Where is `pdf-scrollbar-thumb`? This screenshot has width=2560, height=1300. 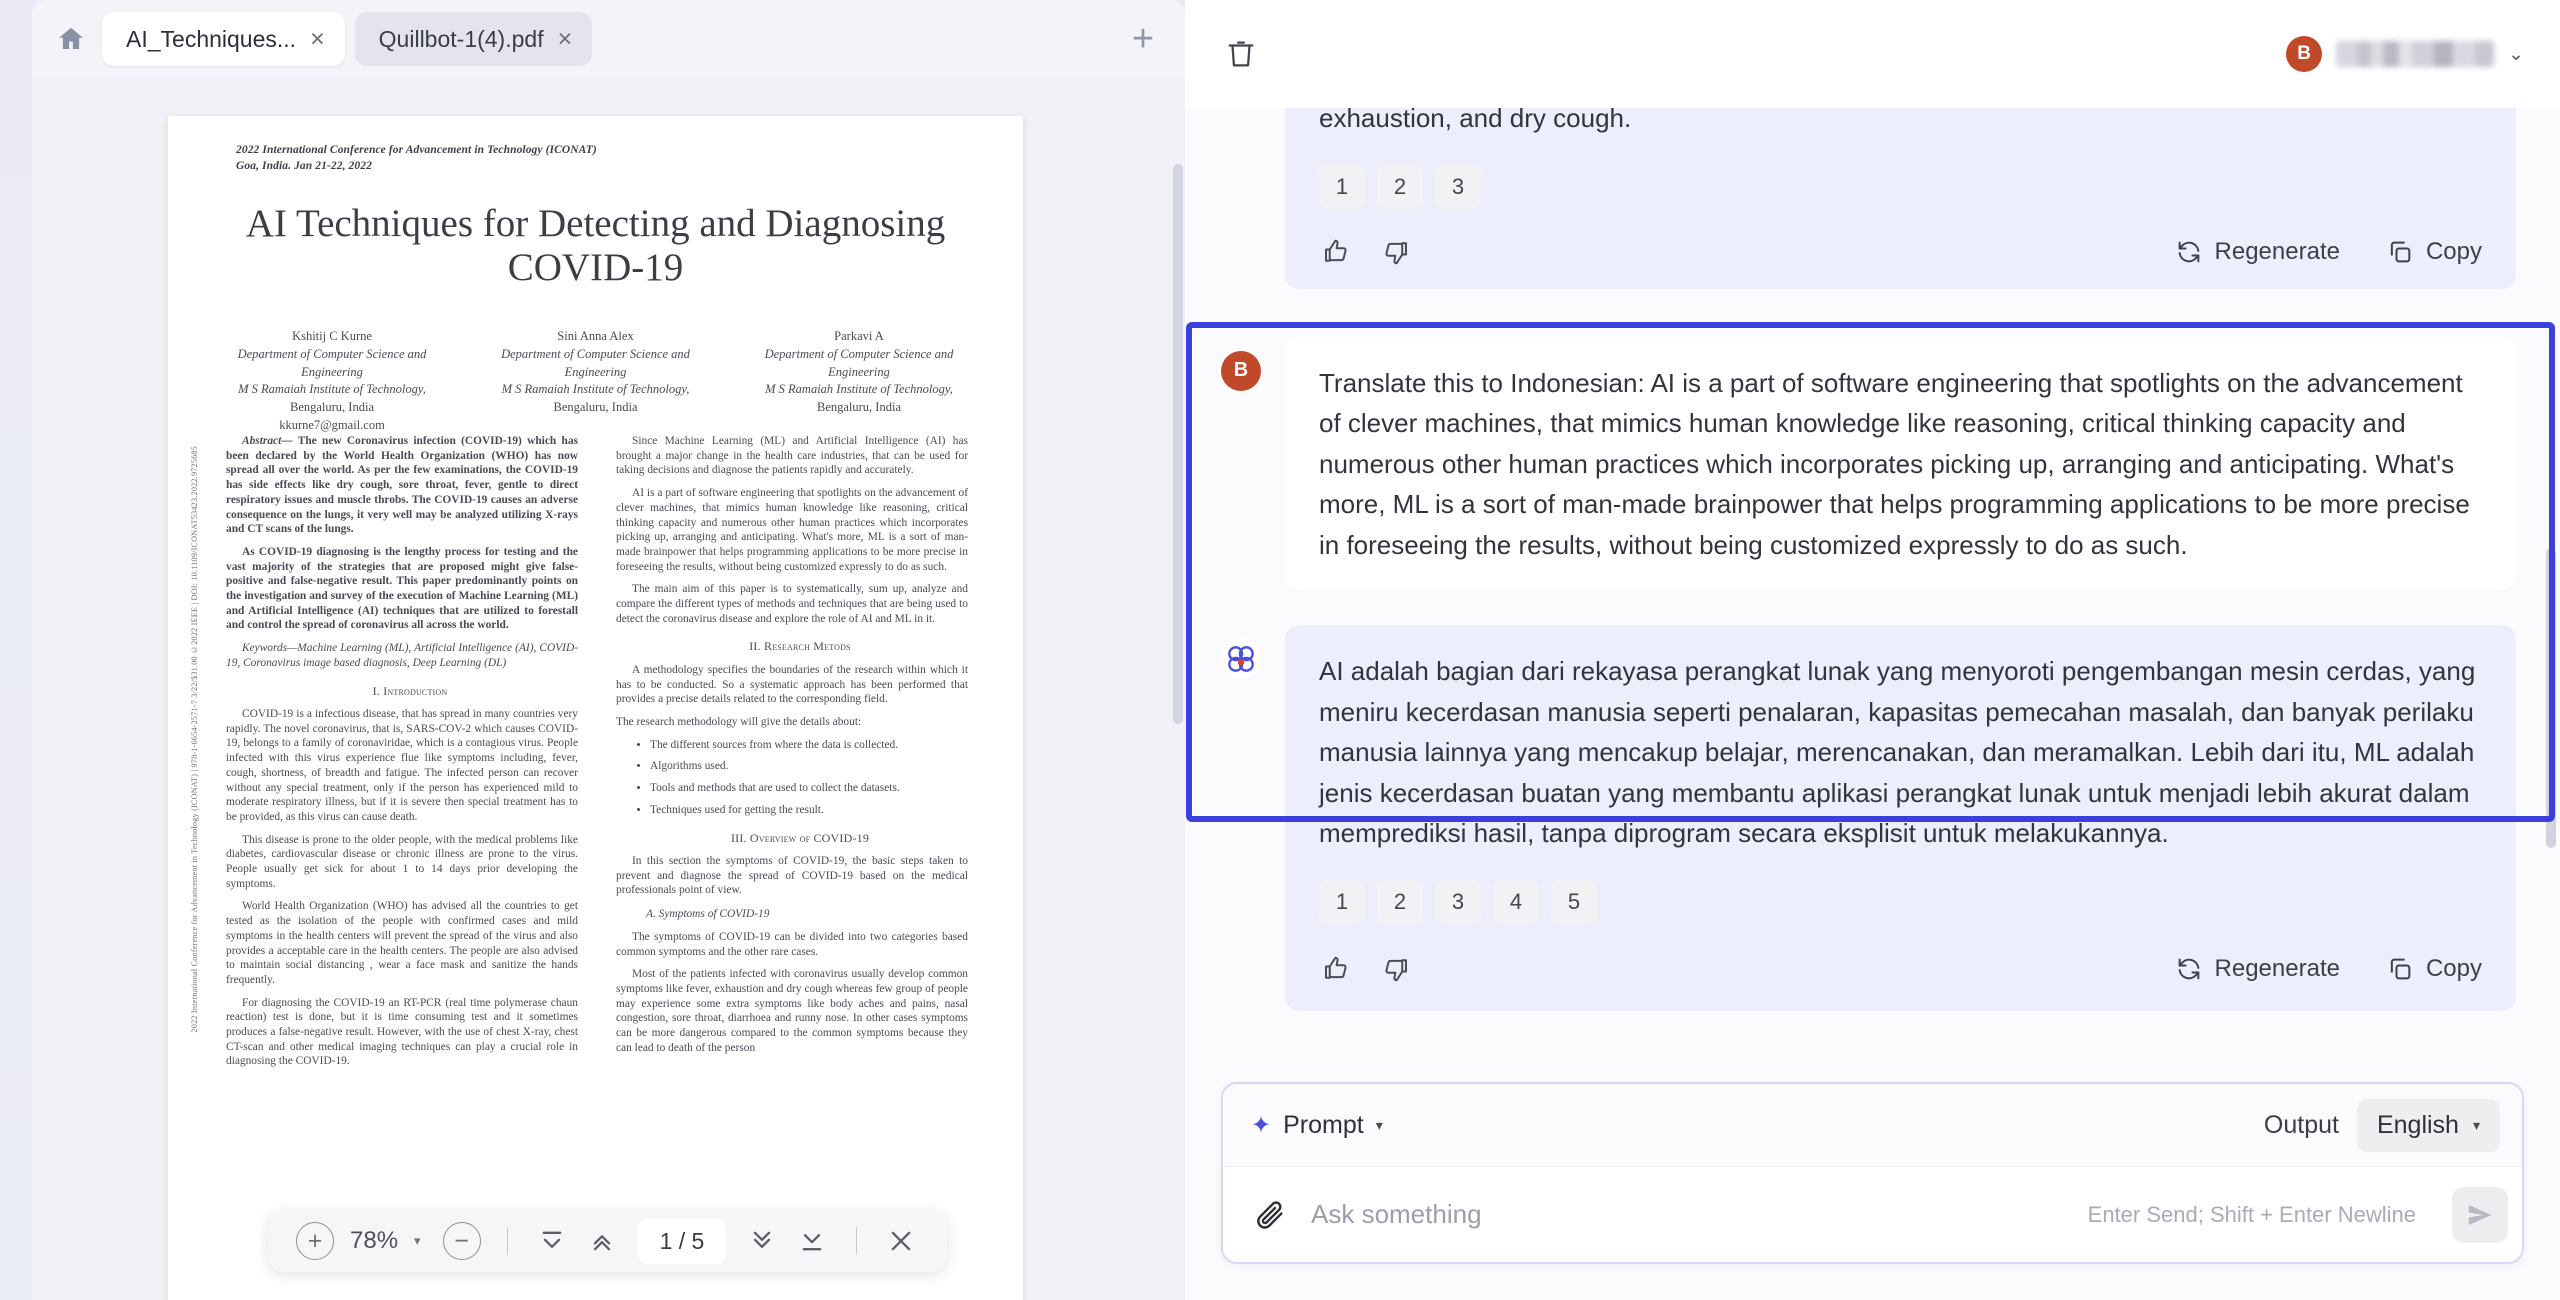 pdf-scrollbar-thumb is located at coordinates (1178, 444).